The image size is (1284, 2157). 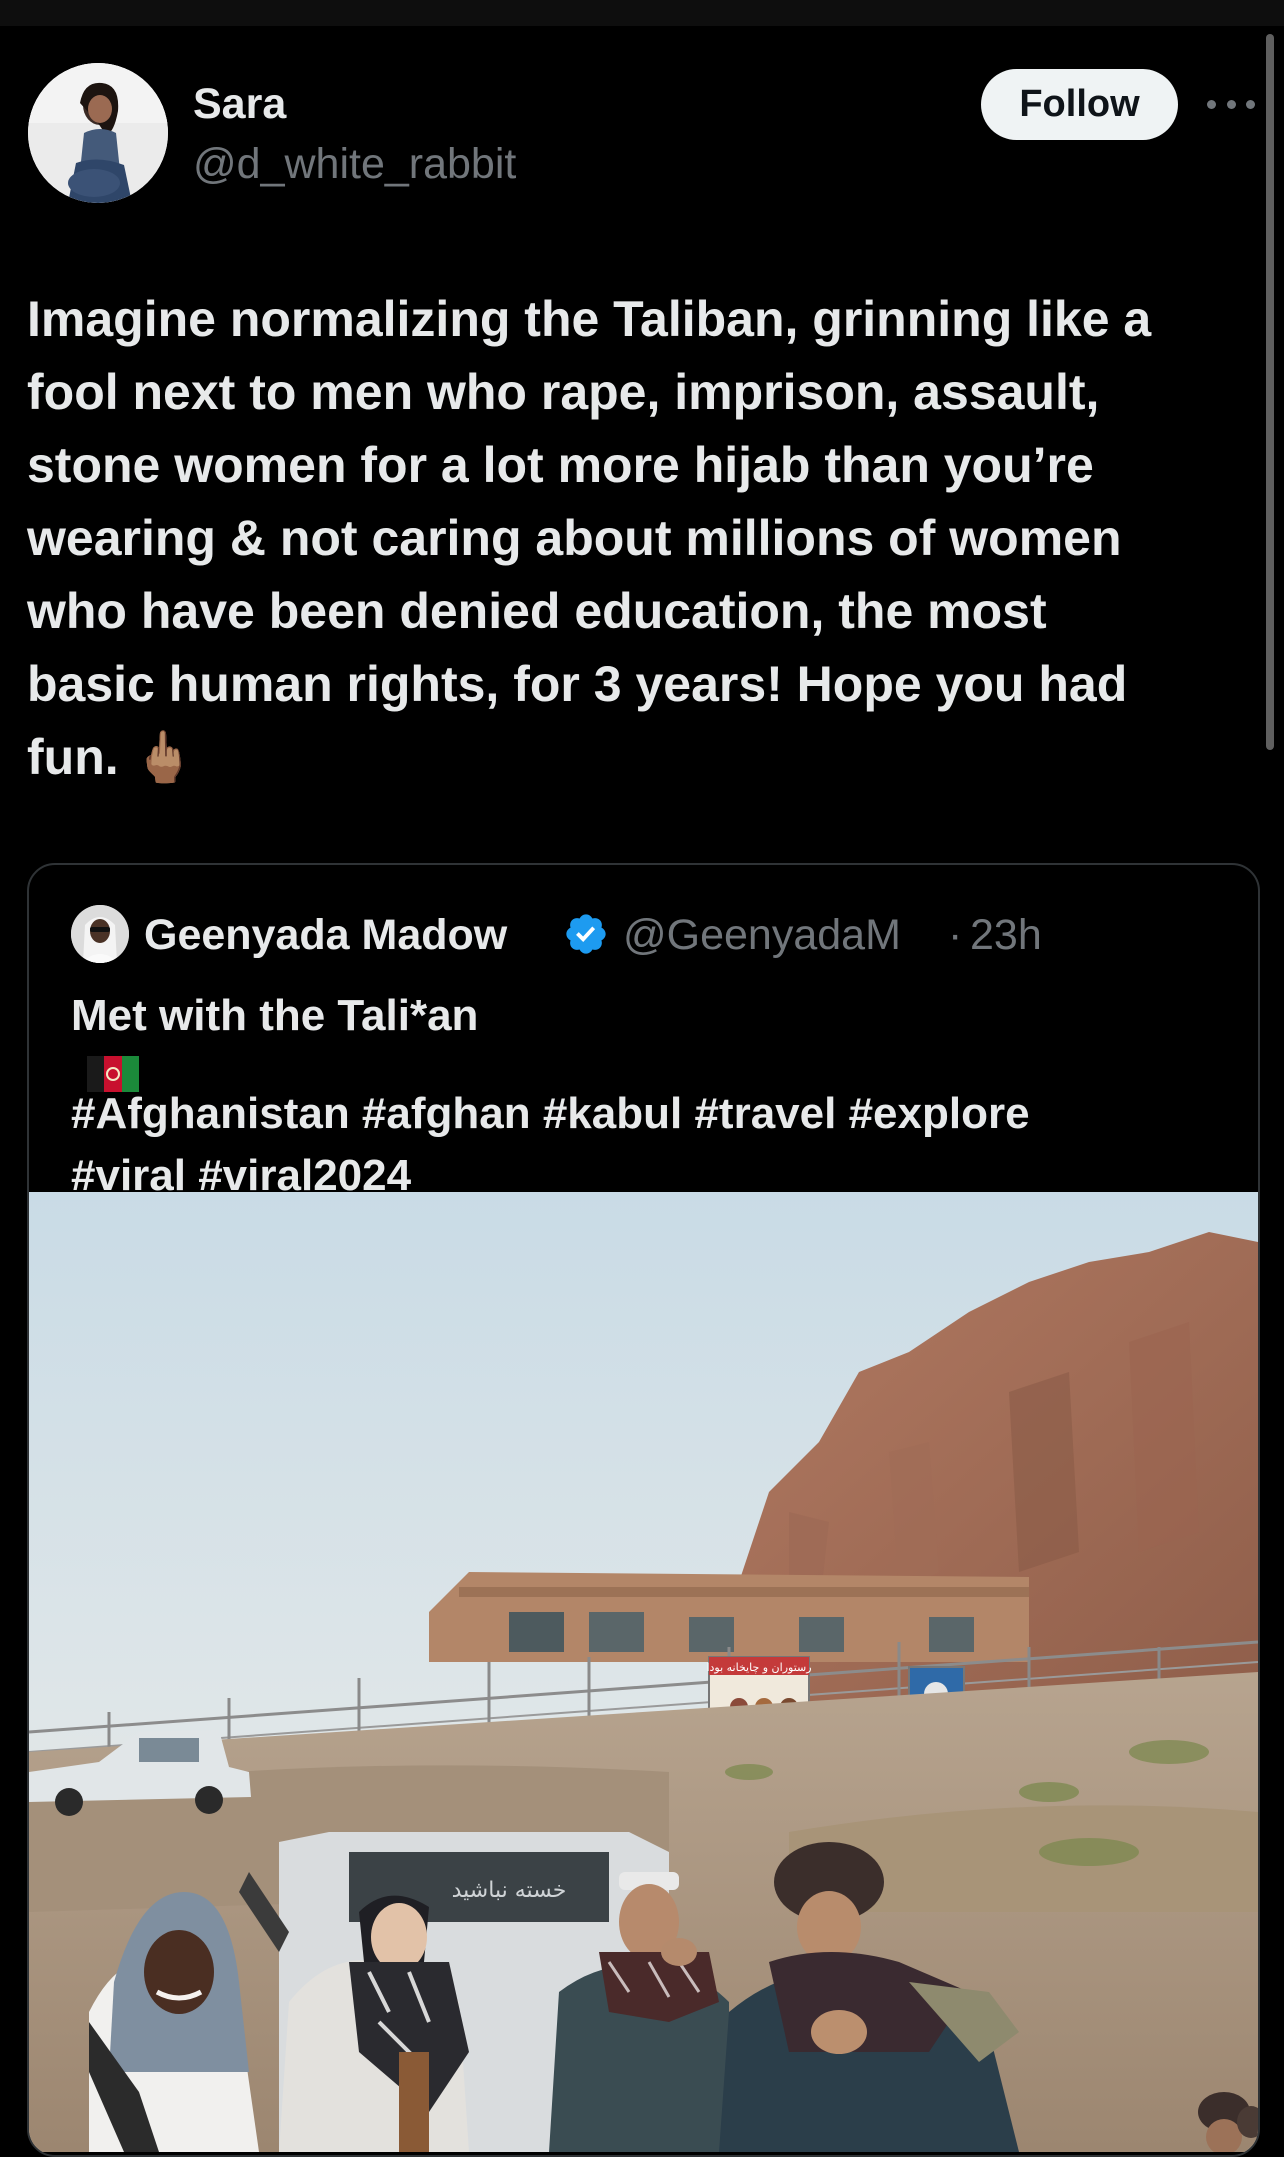 I want to click on quoted-post-timestamp: 23h, so click(x=1006, y=935).